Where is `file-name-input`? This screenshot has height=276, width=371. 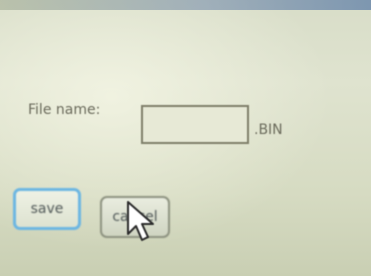
file-name-input is located at coordinates (195, 124).